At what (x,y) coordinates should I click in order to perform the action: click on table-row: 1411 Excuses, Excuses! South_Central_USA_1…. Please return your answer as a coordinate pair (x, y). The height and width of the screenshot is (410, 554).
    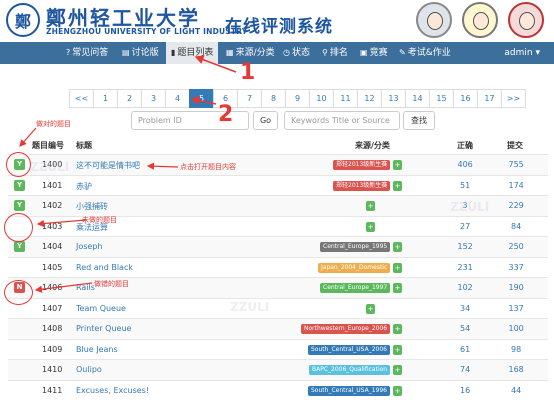
    Looking at the image, I should click on (278, 390).